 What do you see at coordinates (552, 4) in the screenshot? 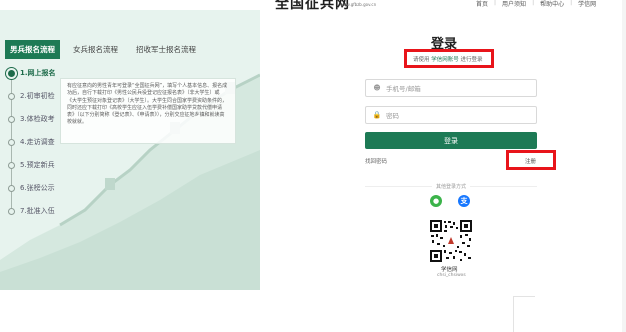
I see `nav-help-center: 帮助中心` at bounding box center [552, 4].